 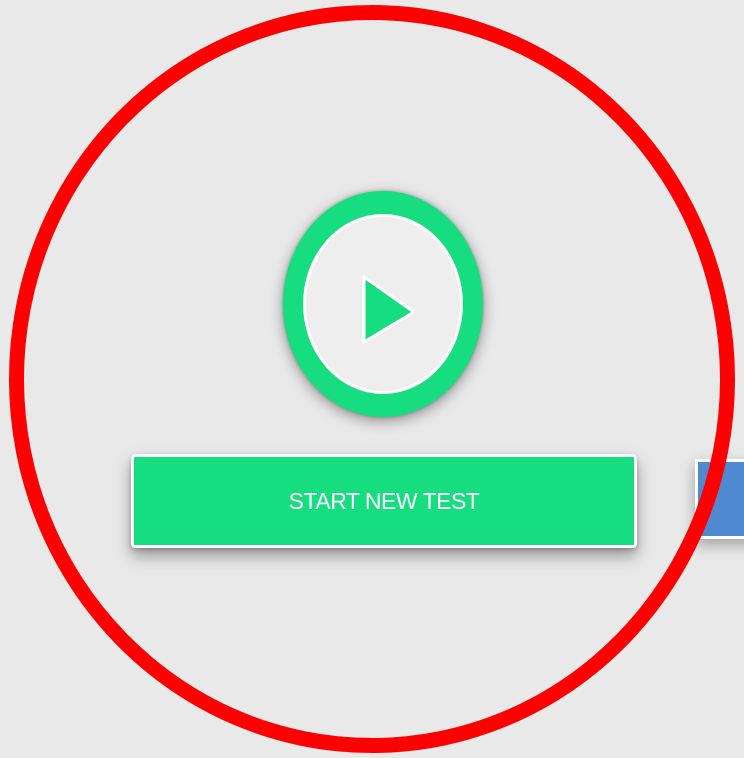 What do you see at coordinates (389, 309) in the screenshot?
I see `play-icon` at bounding box center [389, 309].